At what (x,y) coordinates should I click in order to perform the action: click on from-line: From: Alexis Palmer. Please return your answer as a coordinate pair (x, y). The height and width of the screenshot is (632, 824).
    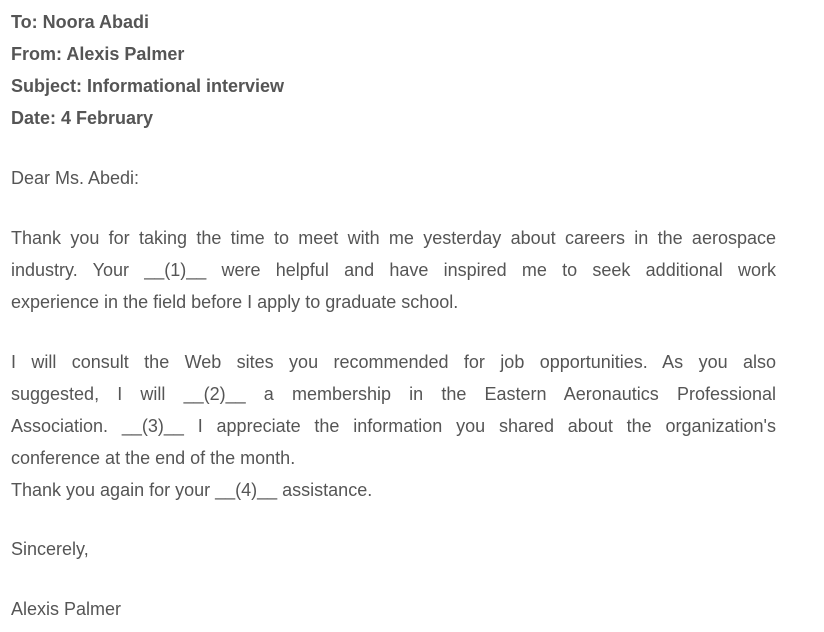
    Looking at the image, I should click on (98, 54).